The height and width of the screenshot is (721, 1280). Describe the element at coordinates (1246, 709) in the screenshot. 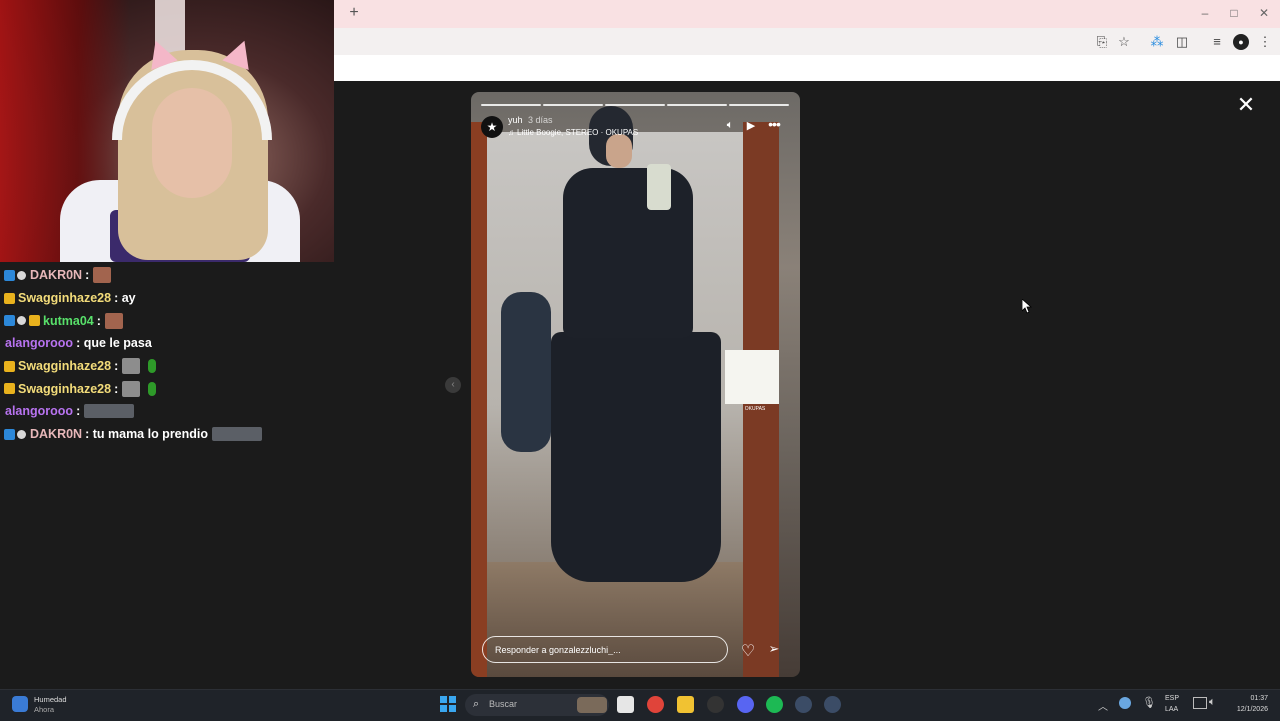

I see `clock-date: 12/1/2026` at that location.